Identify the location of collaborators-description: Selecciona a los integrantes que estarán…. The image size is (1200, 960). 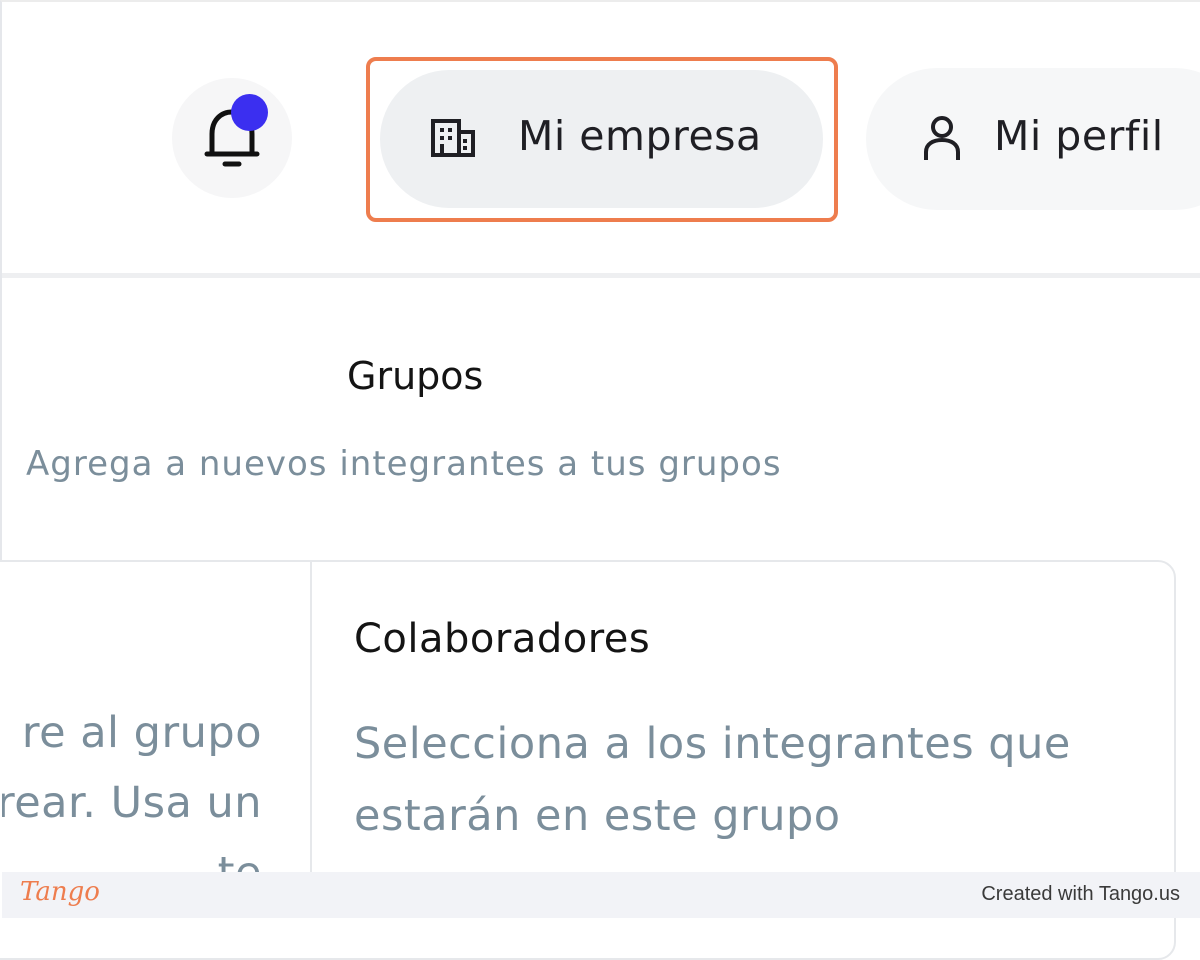
(712, 780).